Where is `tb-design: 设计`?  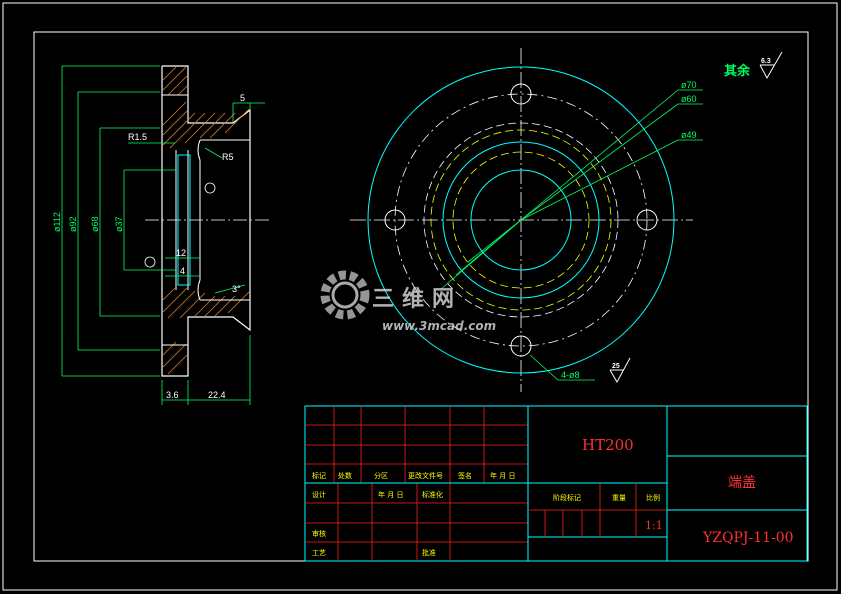
tb-design: 设计 is located at coordinates (319, 494).